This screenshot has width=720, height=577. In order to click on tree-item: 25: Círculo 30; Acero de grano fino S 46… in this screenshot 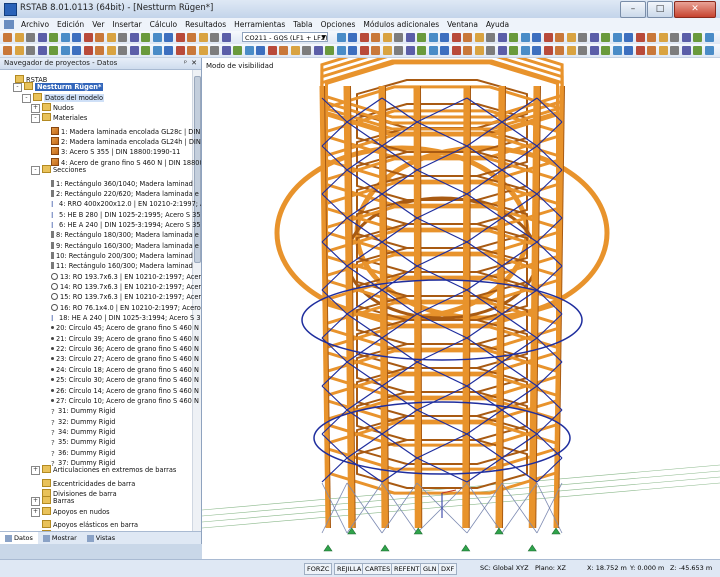, I will do `click(99, 378)`.